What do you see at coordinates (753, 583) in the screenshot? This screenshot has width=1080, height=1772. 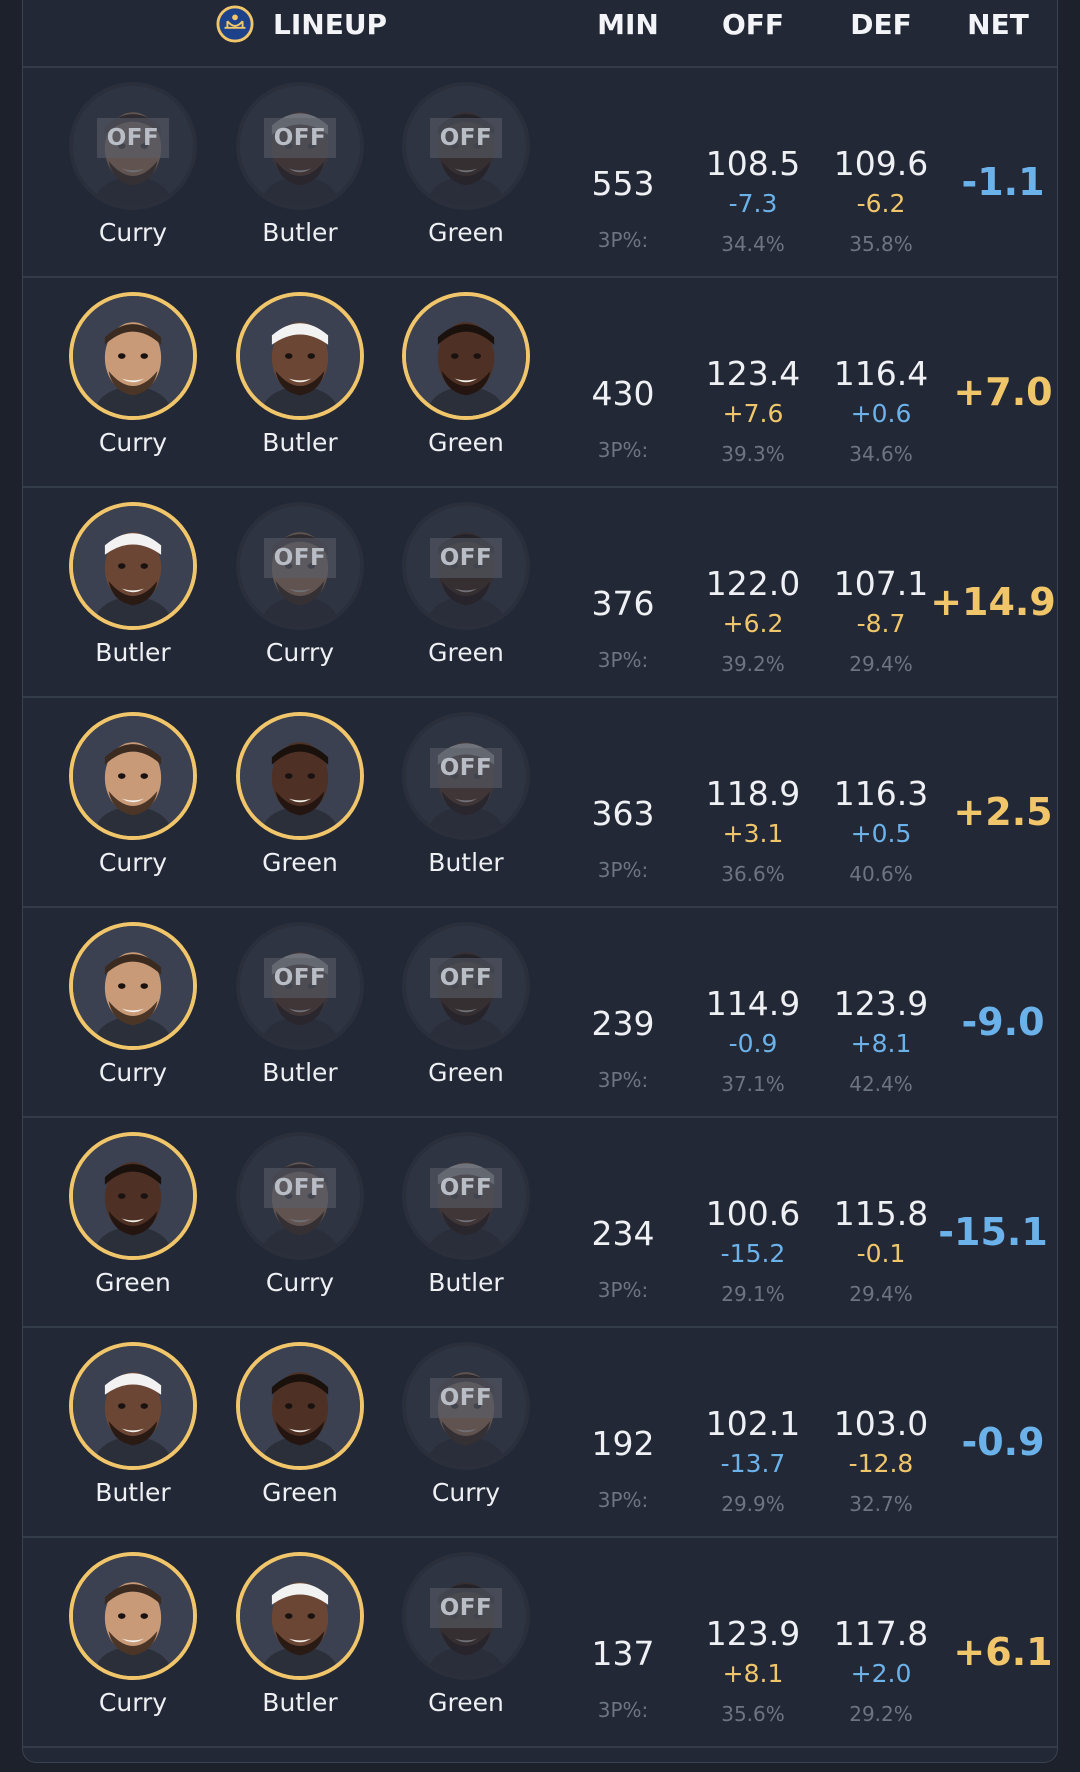 I see `off-value: 122.0` at bounding box center [753, 583].